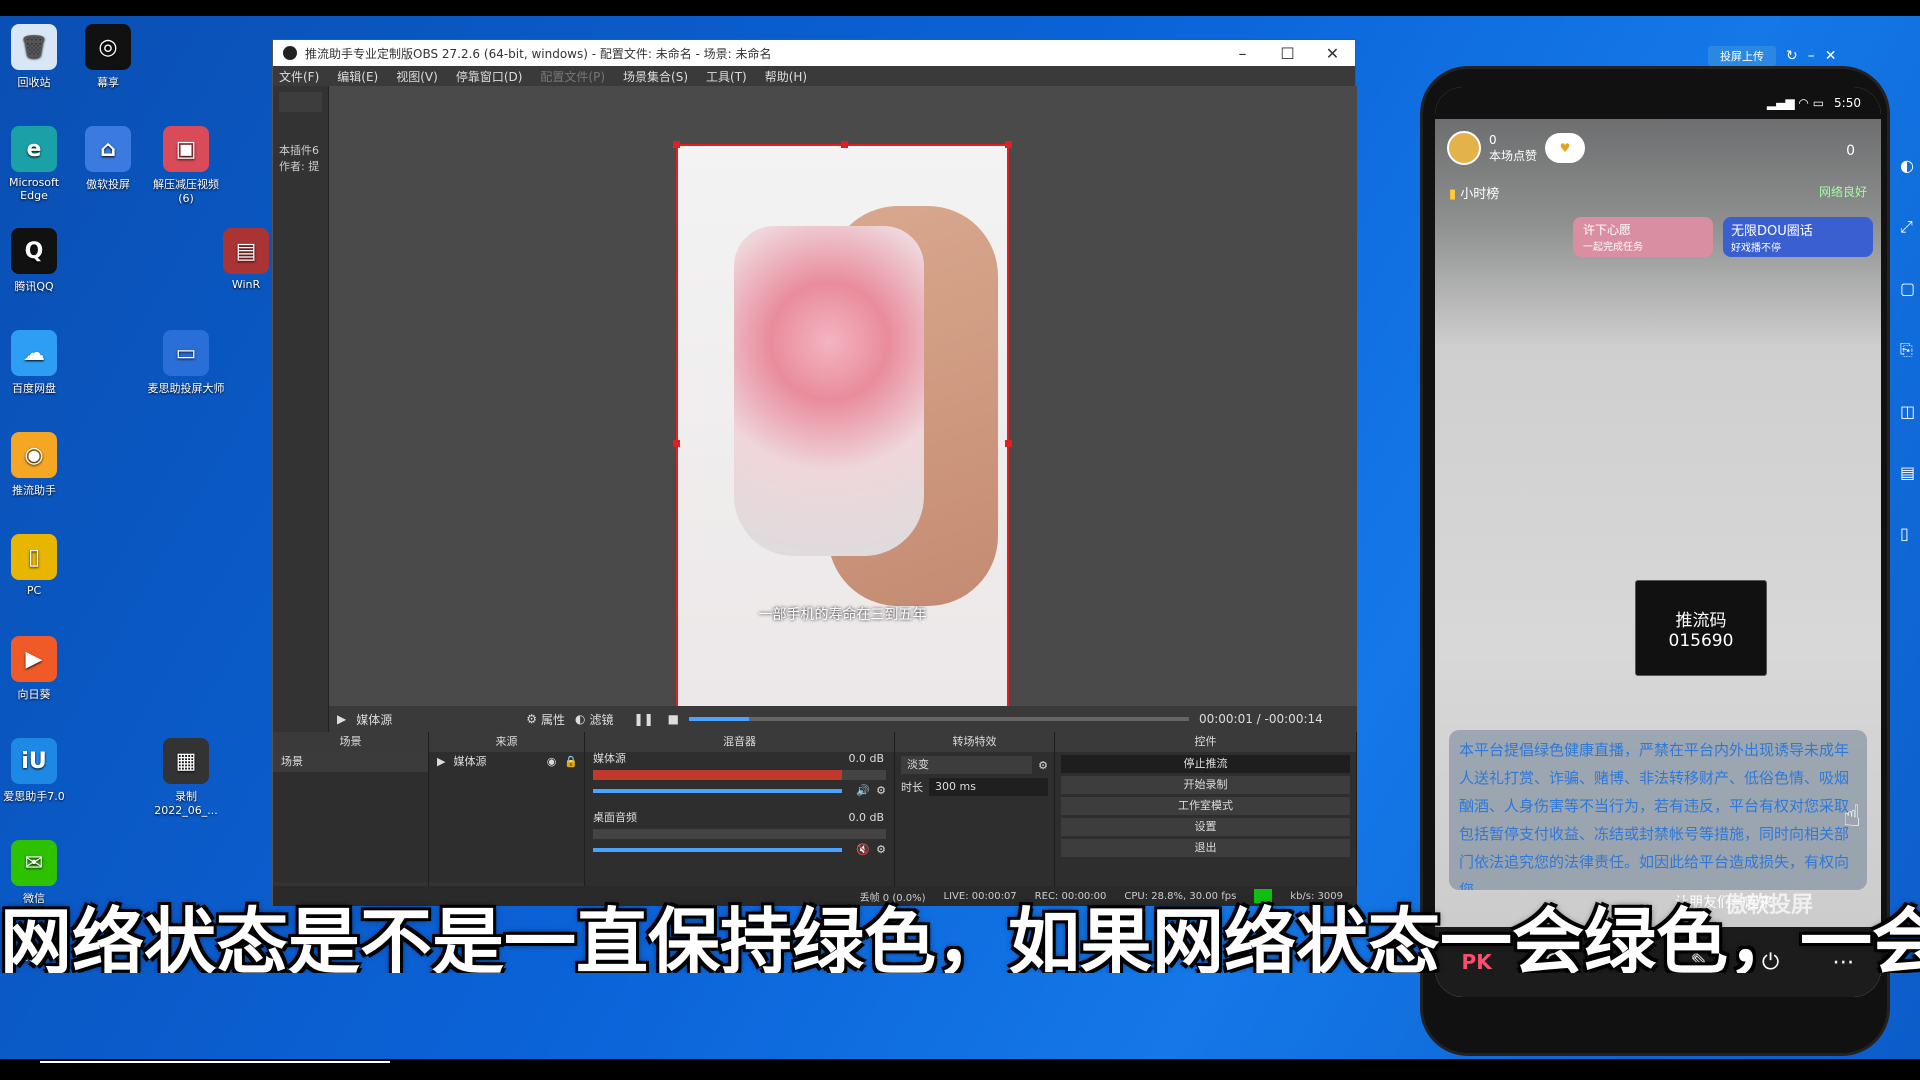 The width and height of the screenshot is (1920, 1080). Describe the element at coordinates (489, 76) in the screenshot. I see `menu-docks: 停靠窗口(D)` at that location.